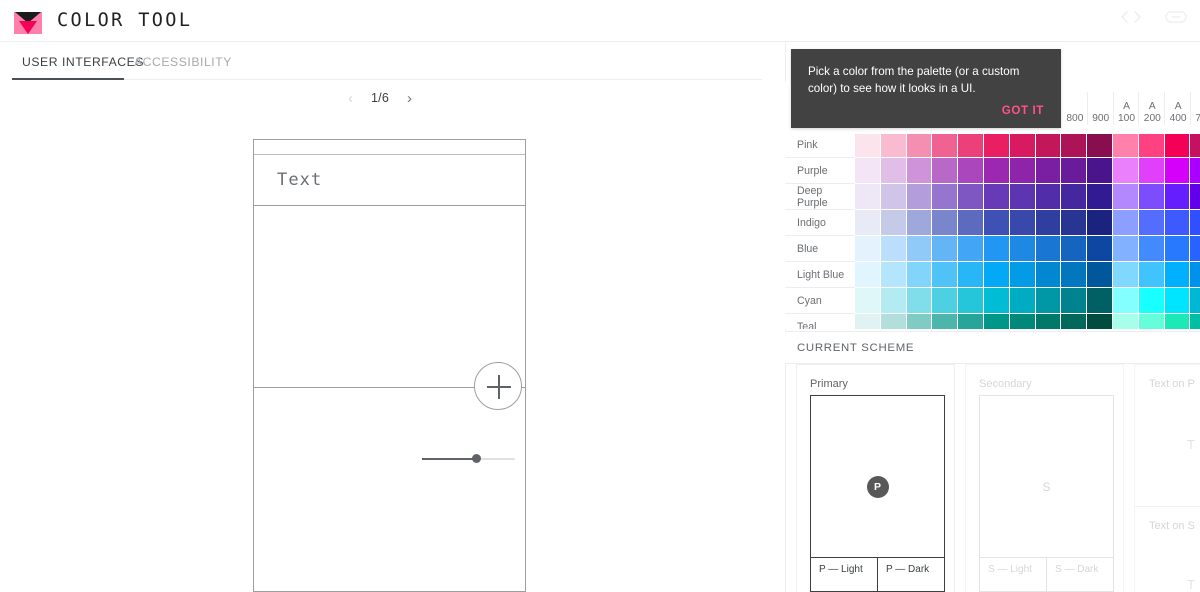 The width and height of the screenshot is (1200, 592). What do you see at coordinates (1167, 436) in the screenshot?
I see `text-on-primary-section: Text on P T` at bounding box center [1167, 436].